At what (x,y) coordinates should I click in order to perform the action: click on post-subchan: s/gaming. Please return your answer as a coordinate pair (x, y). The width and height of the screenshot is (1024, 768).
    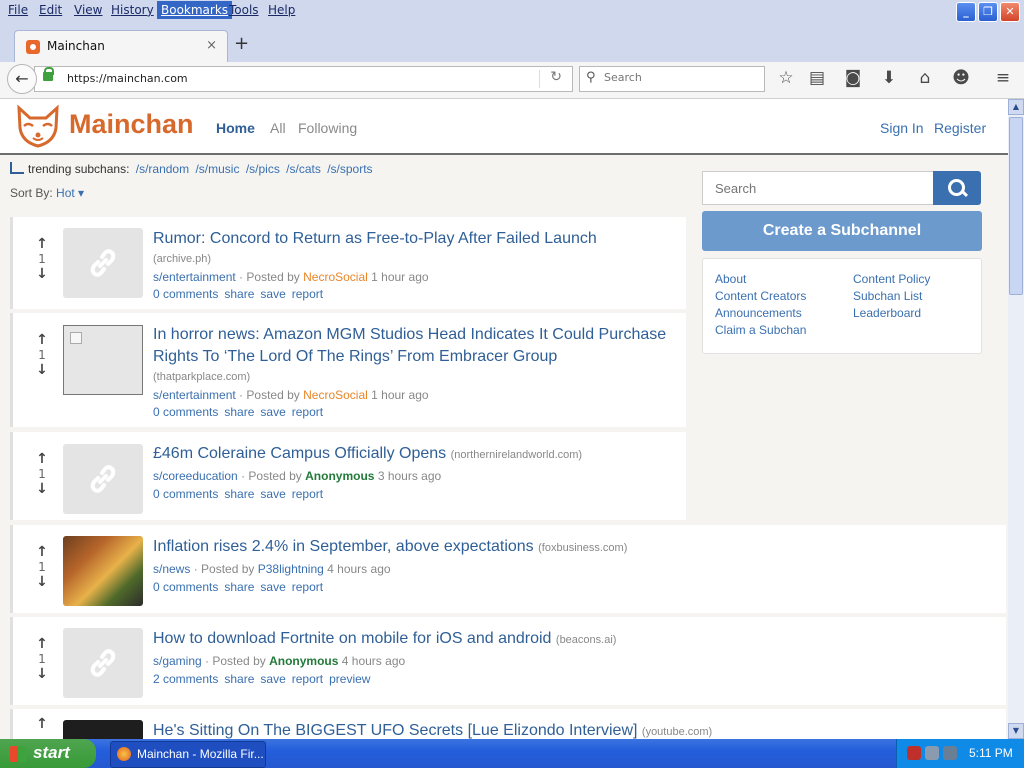
    Looking at the image, I should click on (177, 661).